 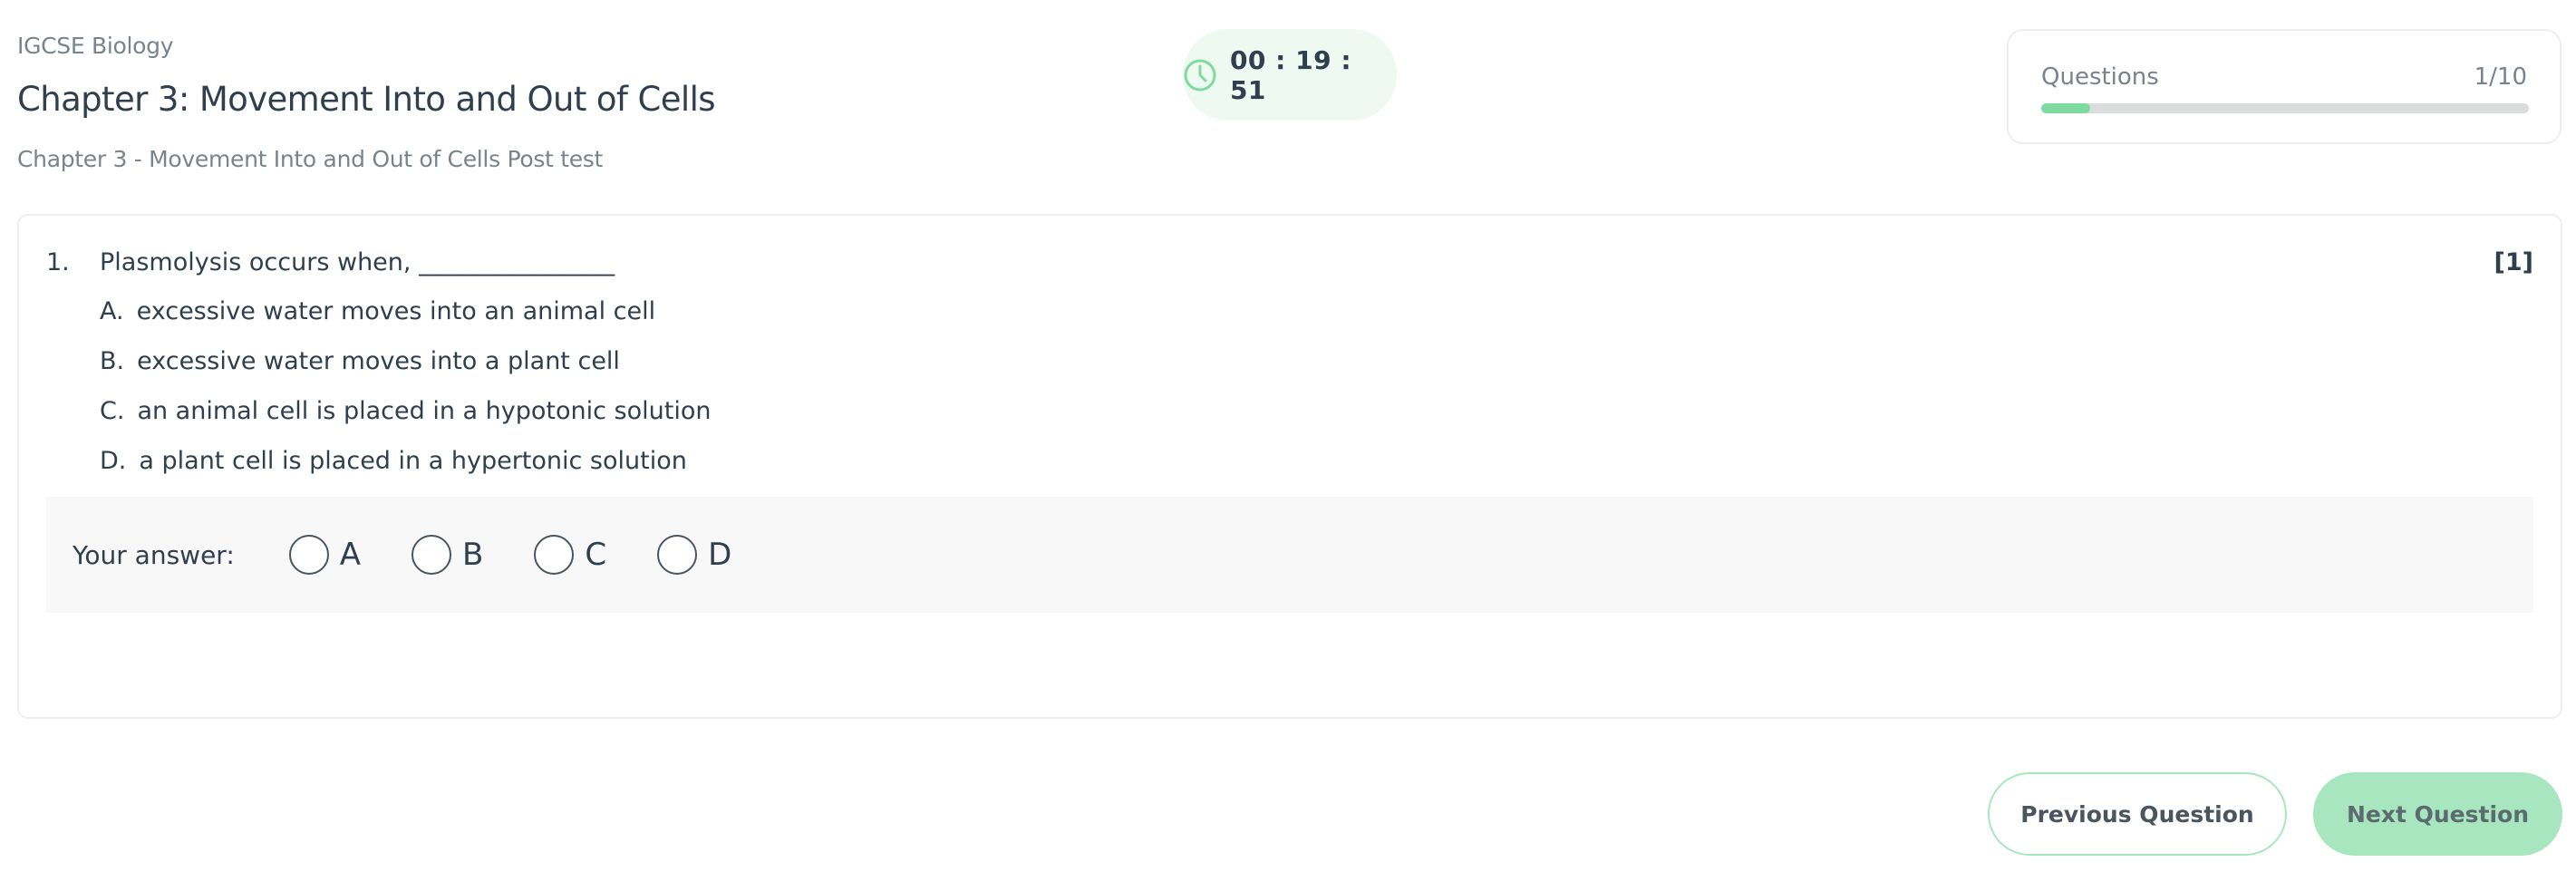 I want to click on timer: 00 : 19 : 51, so click(x=1290, y=75).